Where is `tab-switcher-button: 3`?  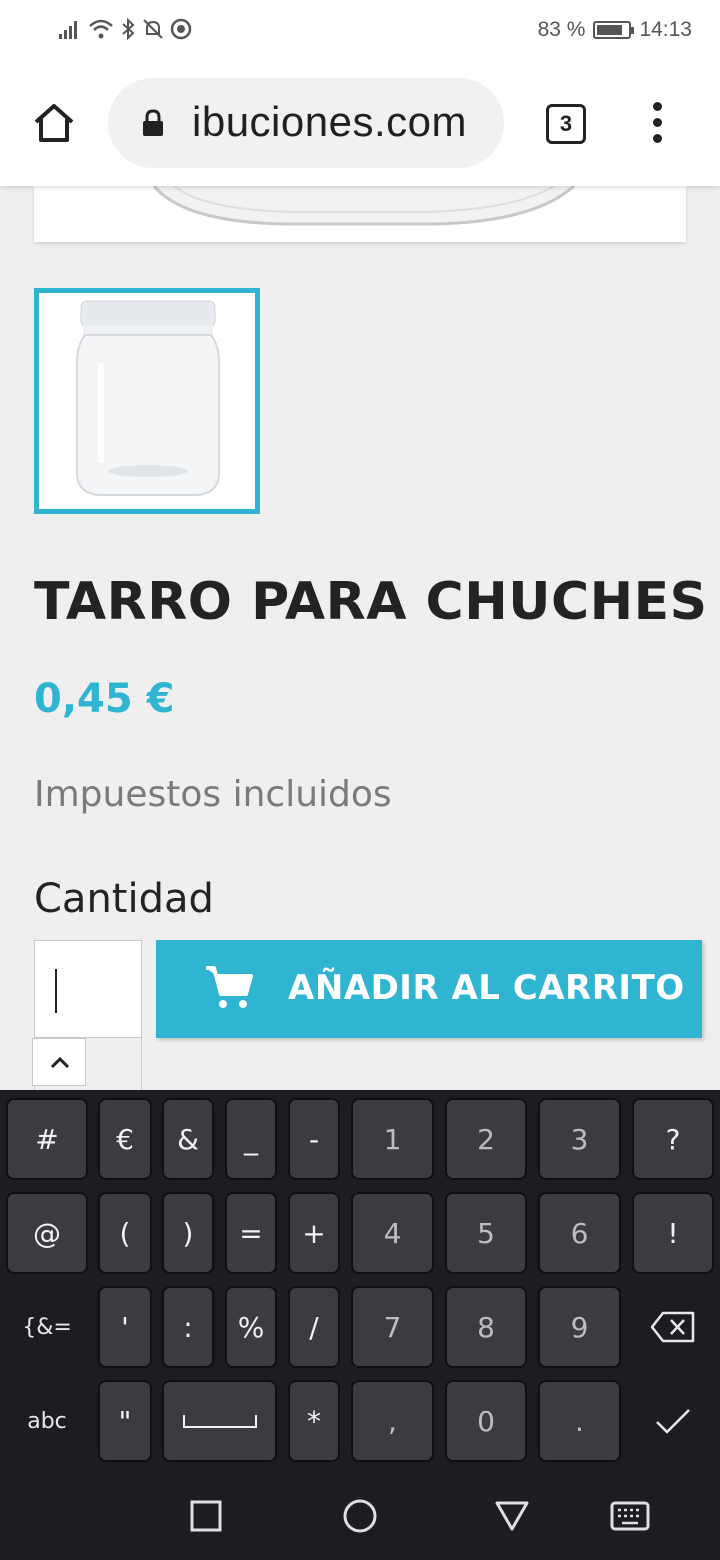 tab-switcher-button: 3 is located at coordinates (566, 124).